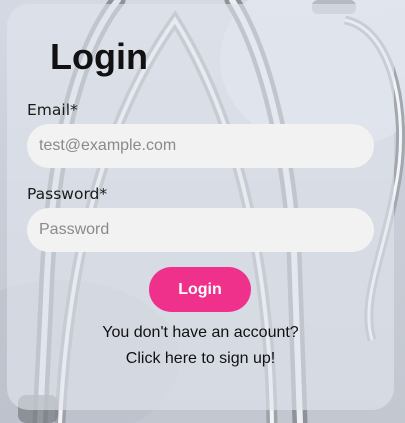  Describe the element at coordinates (200, 146) in the screenshot. I see `email-field` at that location.